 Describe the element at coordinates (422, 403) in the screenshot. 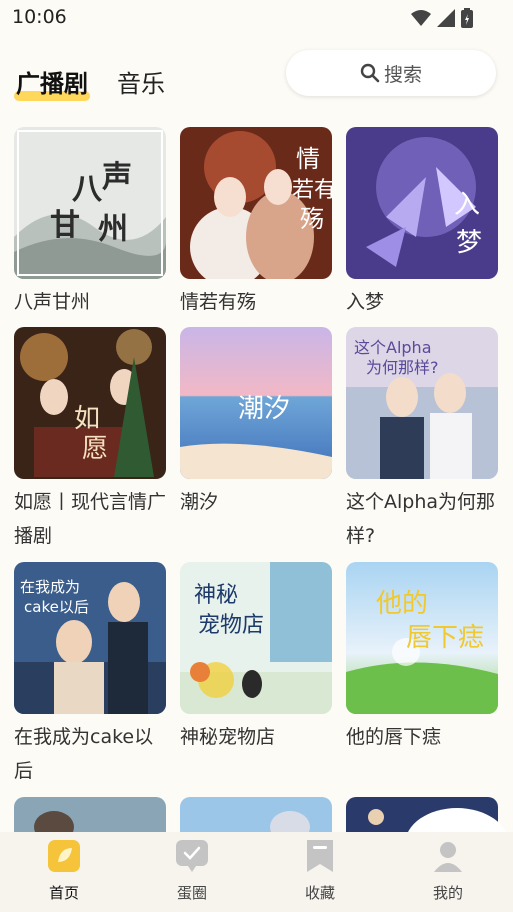

I see `drama-cover: 这个Alpha 为何那样?` at that location.